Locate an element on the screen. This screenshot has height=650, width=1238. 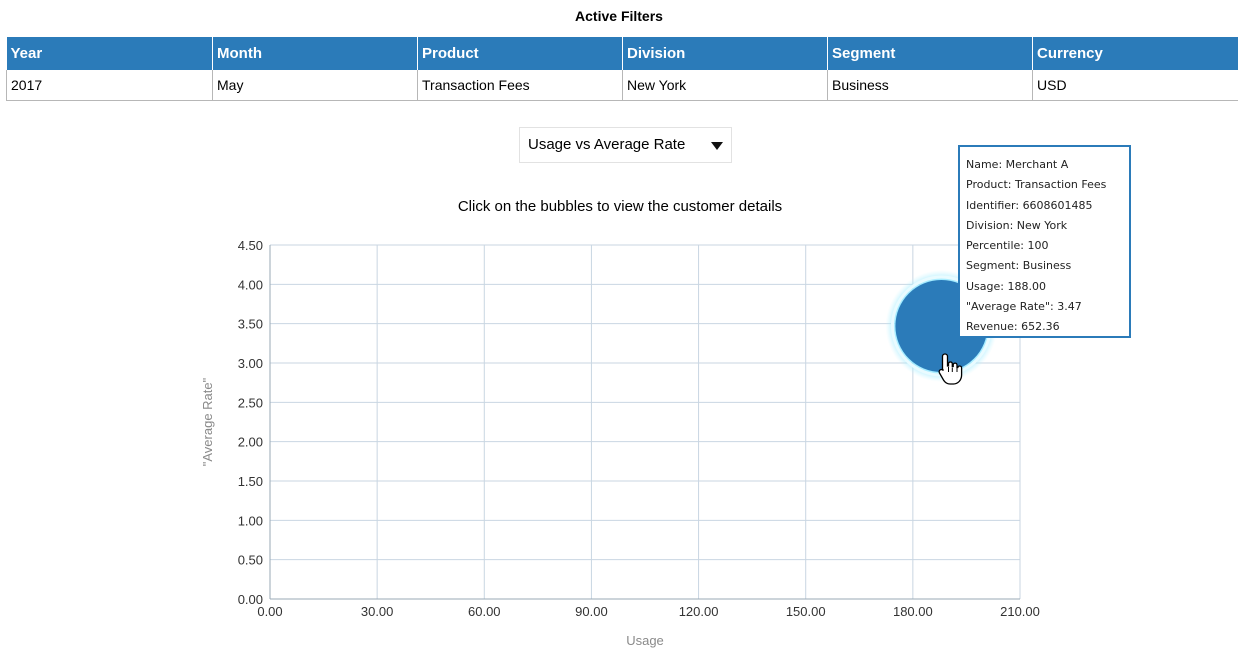
tooltip-line: Product: Transaction Fees is located at coordinates (1036, 185).